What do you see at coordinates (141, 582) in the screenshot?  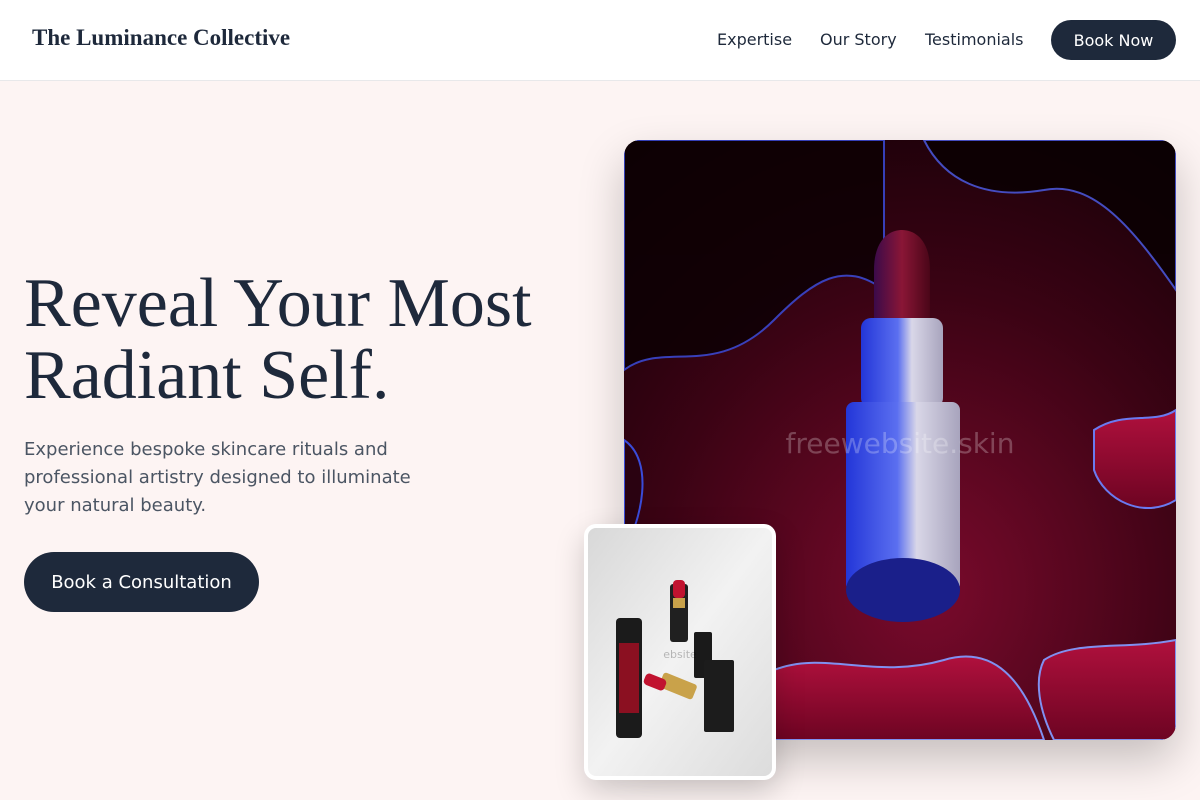 I see `book-consultation-button: Book a Consultation` at bounding box center [141, 582].